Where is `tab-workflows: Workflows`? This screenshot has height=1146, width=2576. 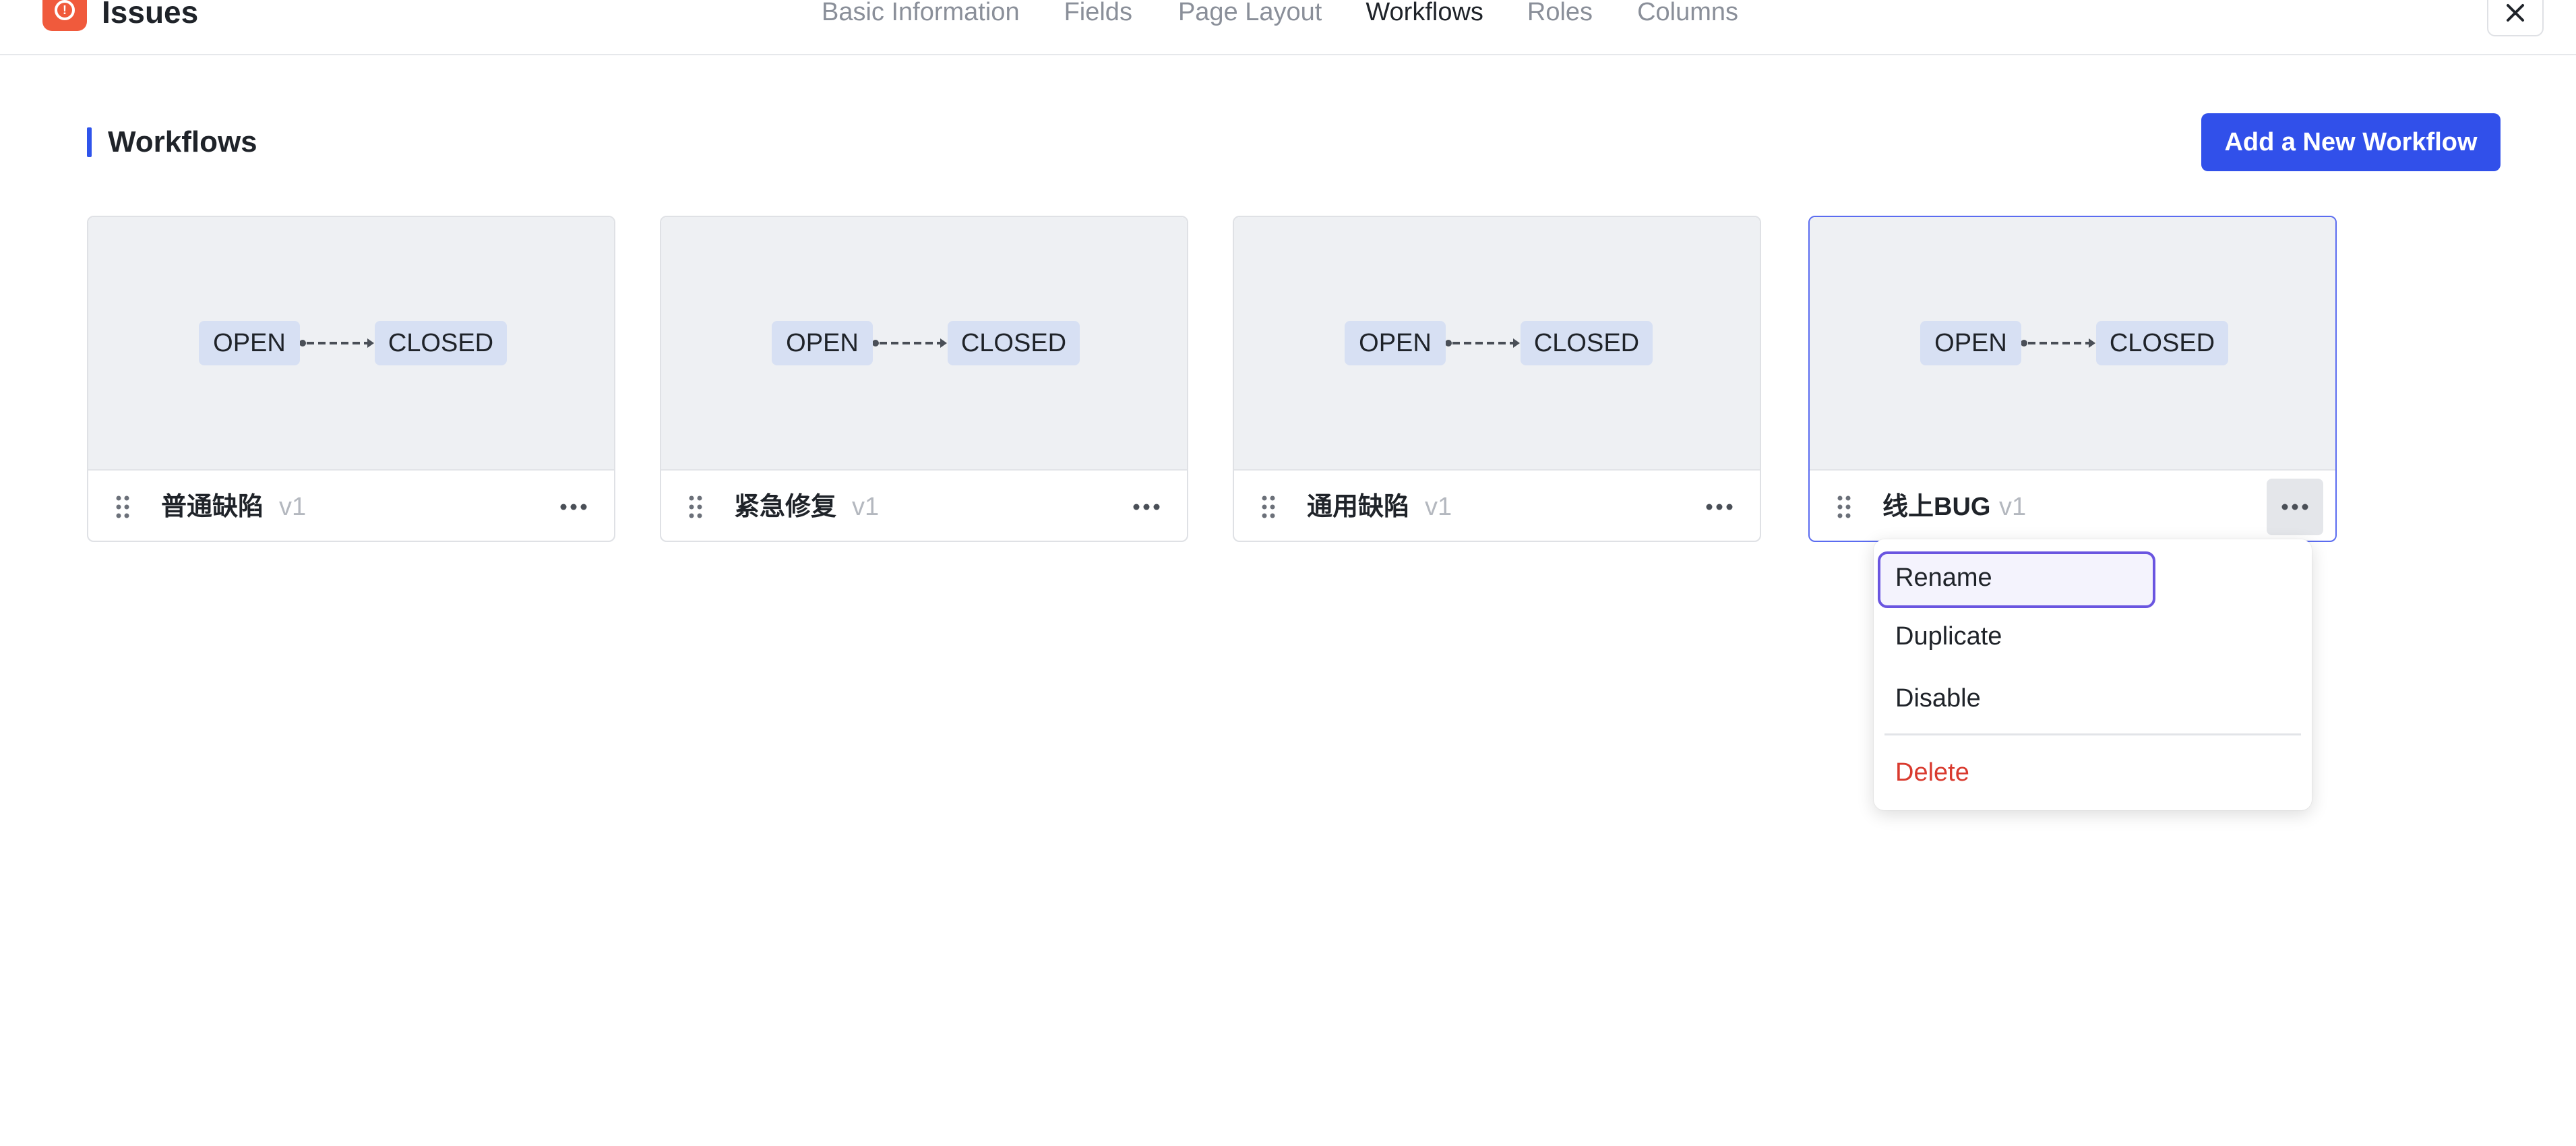 tab-workflows: Workflows is located at coordinates (1424, 15).